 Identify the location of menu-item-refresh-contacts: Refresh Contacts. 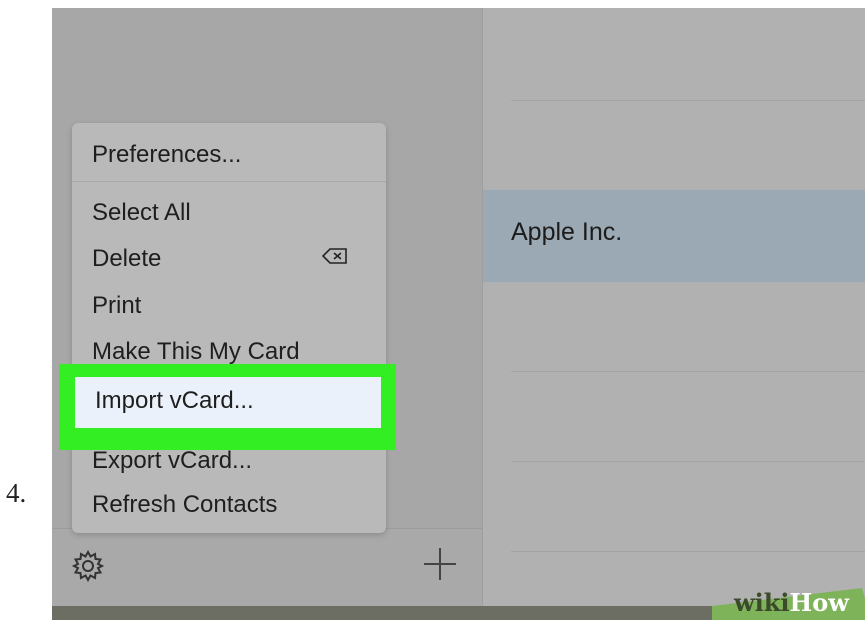
(184, 505).